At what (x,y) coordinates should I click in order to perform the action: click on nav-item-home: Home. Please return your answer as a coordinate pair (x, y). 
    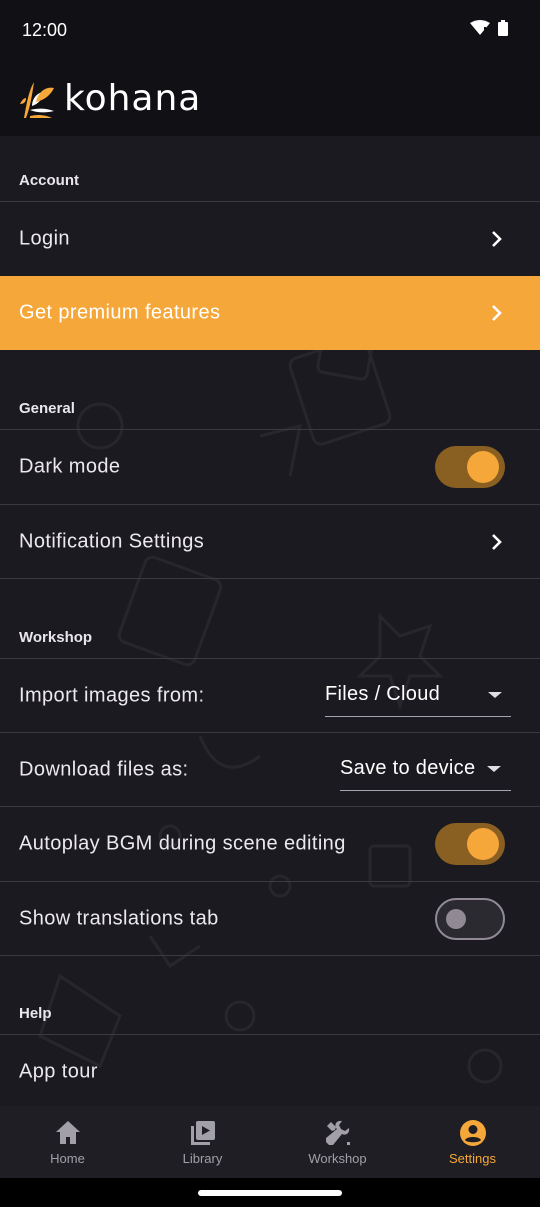
    Looking at the image, I should click on (67, 1142).